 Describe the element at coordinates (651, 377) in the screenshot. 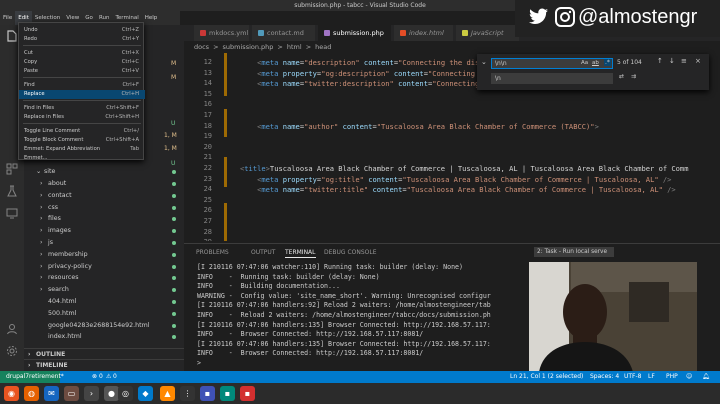

I see `end-of-line: LF` at that location.